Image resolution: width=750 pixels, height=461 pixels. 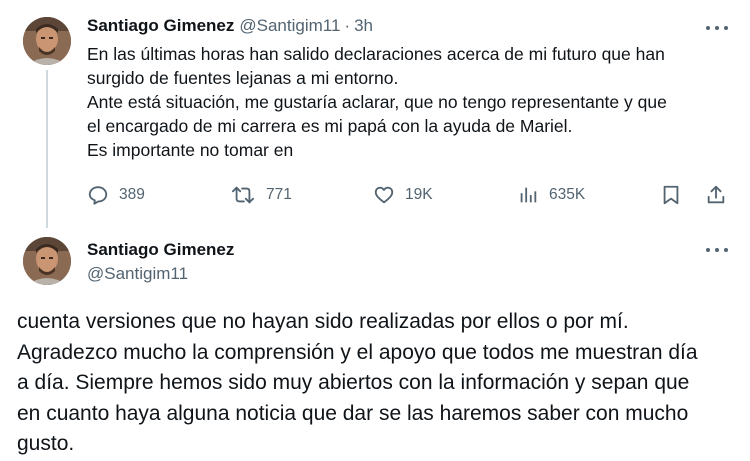 I want to click on bookmark-icon, so click(x=671, y=195).